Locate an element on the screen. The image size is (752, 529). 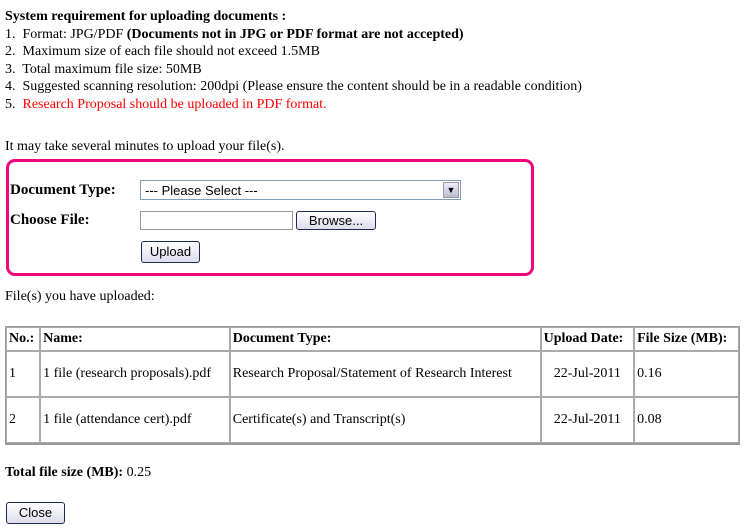
chevron-down-icon: ▼ is located at coordinates (451, 190).